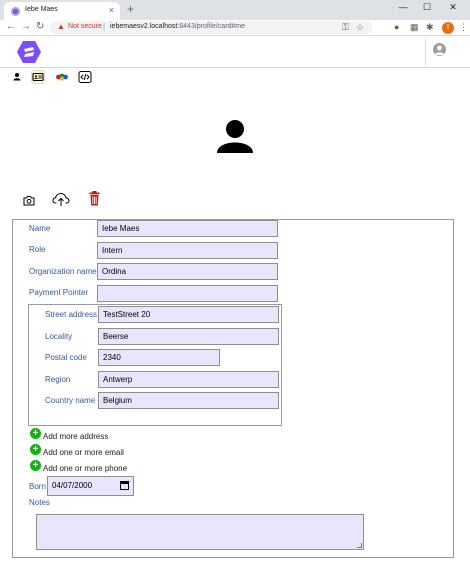 This screenshot has width=470, height=569. What do you see at coordinates (59, 336) in the screenshot?
I see `locality-label: Locality` at bounding box center [59, 336].